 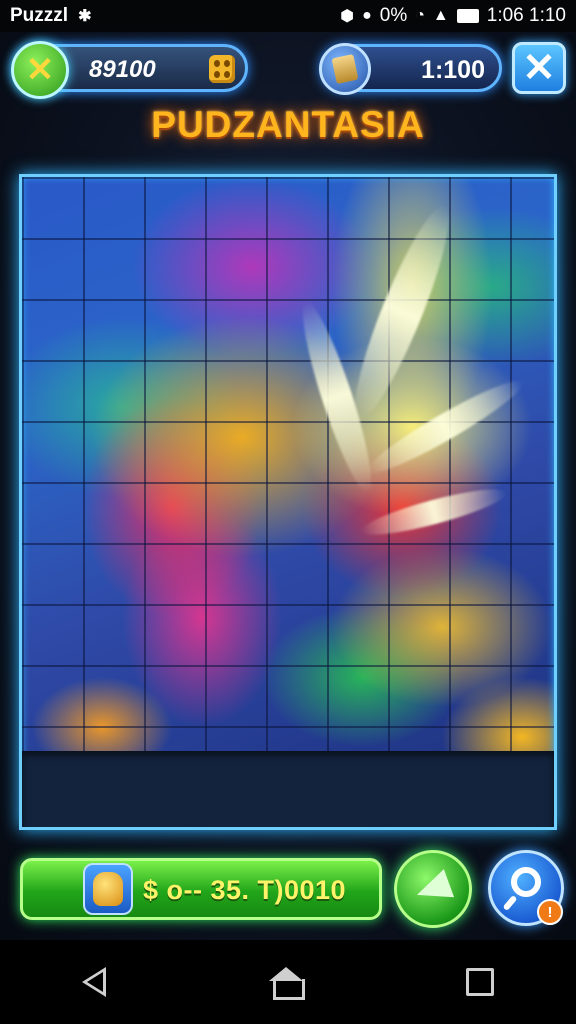 What do you see at coordinates (288, 124) in the screenshot?
I see `game-title: PUDZANTASIA` at bounding box center [288, 124].